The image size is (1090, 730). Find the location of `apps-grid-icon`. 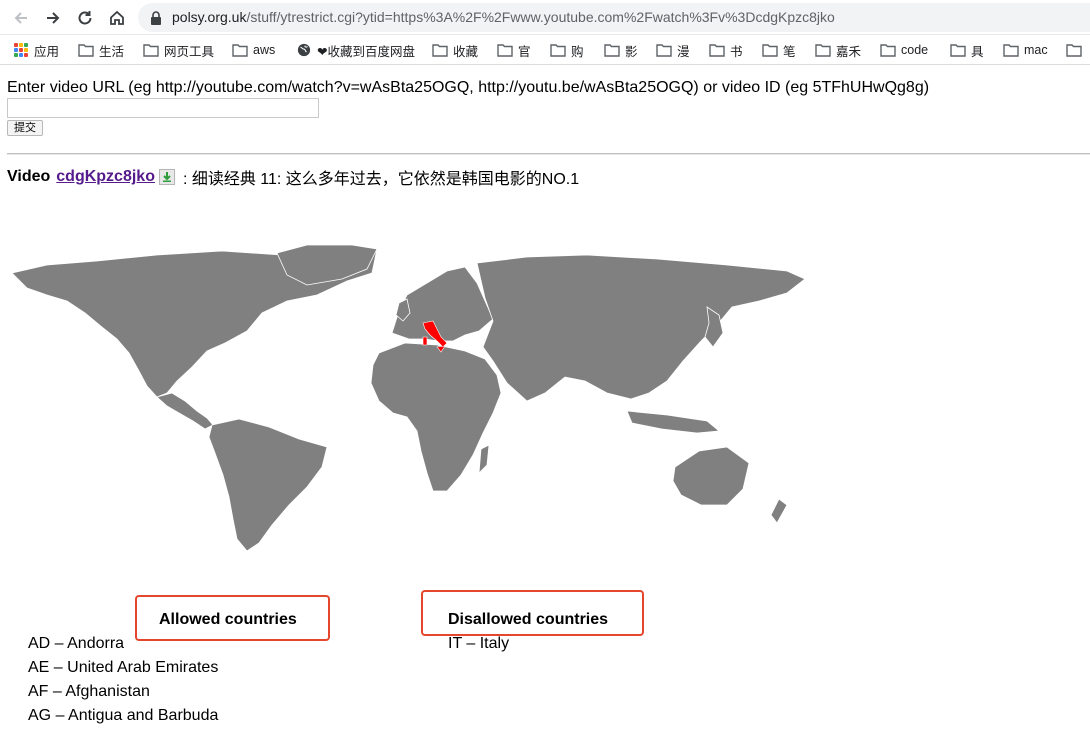

apps-grid-icon is located at coordinates (21, 50).